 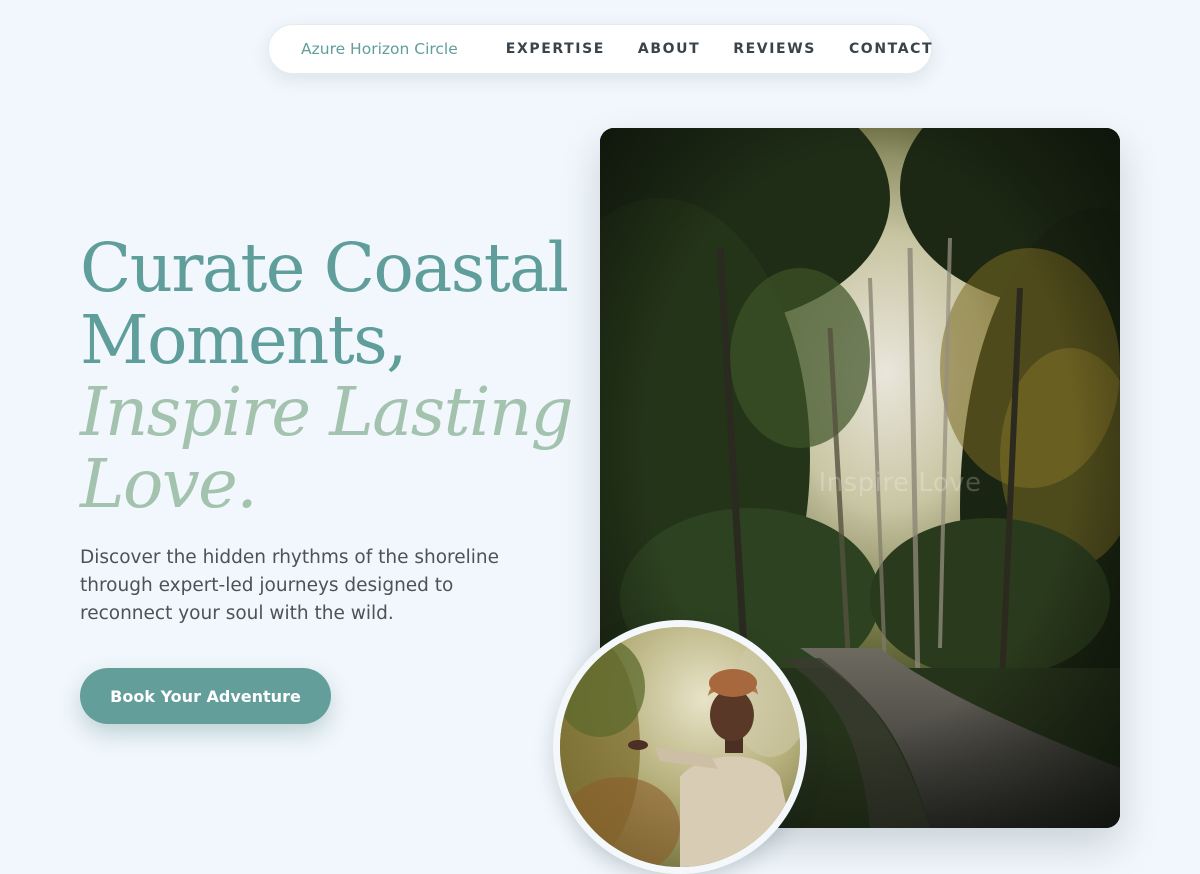 What do you see at coordinates (774, 49) in the screenshot?
I see `nav-link-reviews: REVIEWS` at bounding box center [774, 49].